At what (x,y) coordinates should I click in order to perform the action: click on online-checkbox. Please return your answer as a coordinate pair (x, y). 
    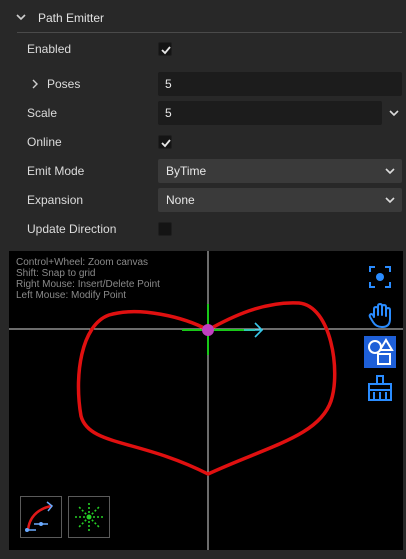
    Looking at the image, I should click on (165, 142).